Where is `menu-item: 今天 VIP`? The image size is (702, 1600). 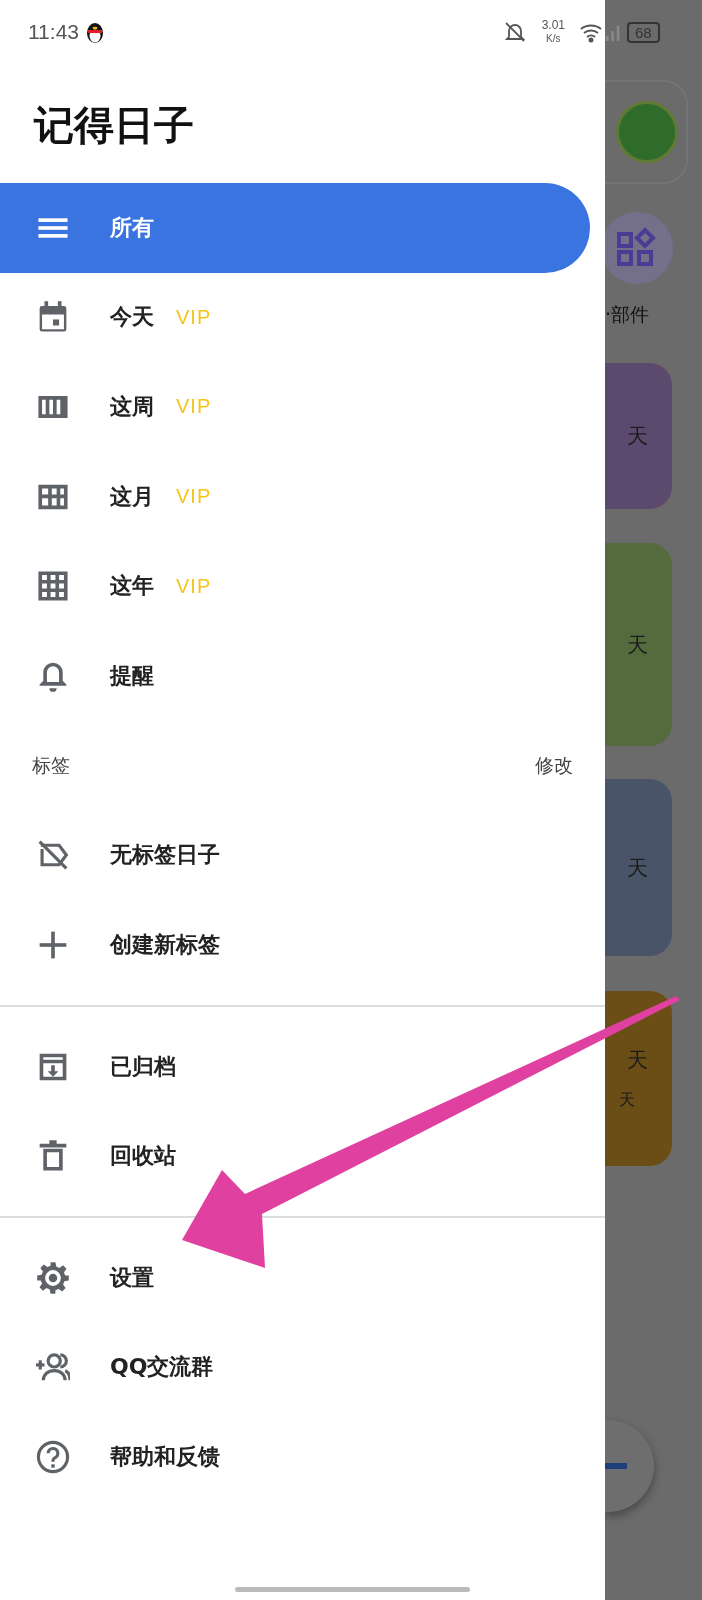
menu-item: 今天 VIP is located at coordinates (302, 317).